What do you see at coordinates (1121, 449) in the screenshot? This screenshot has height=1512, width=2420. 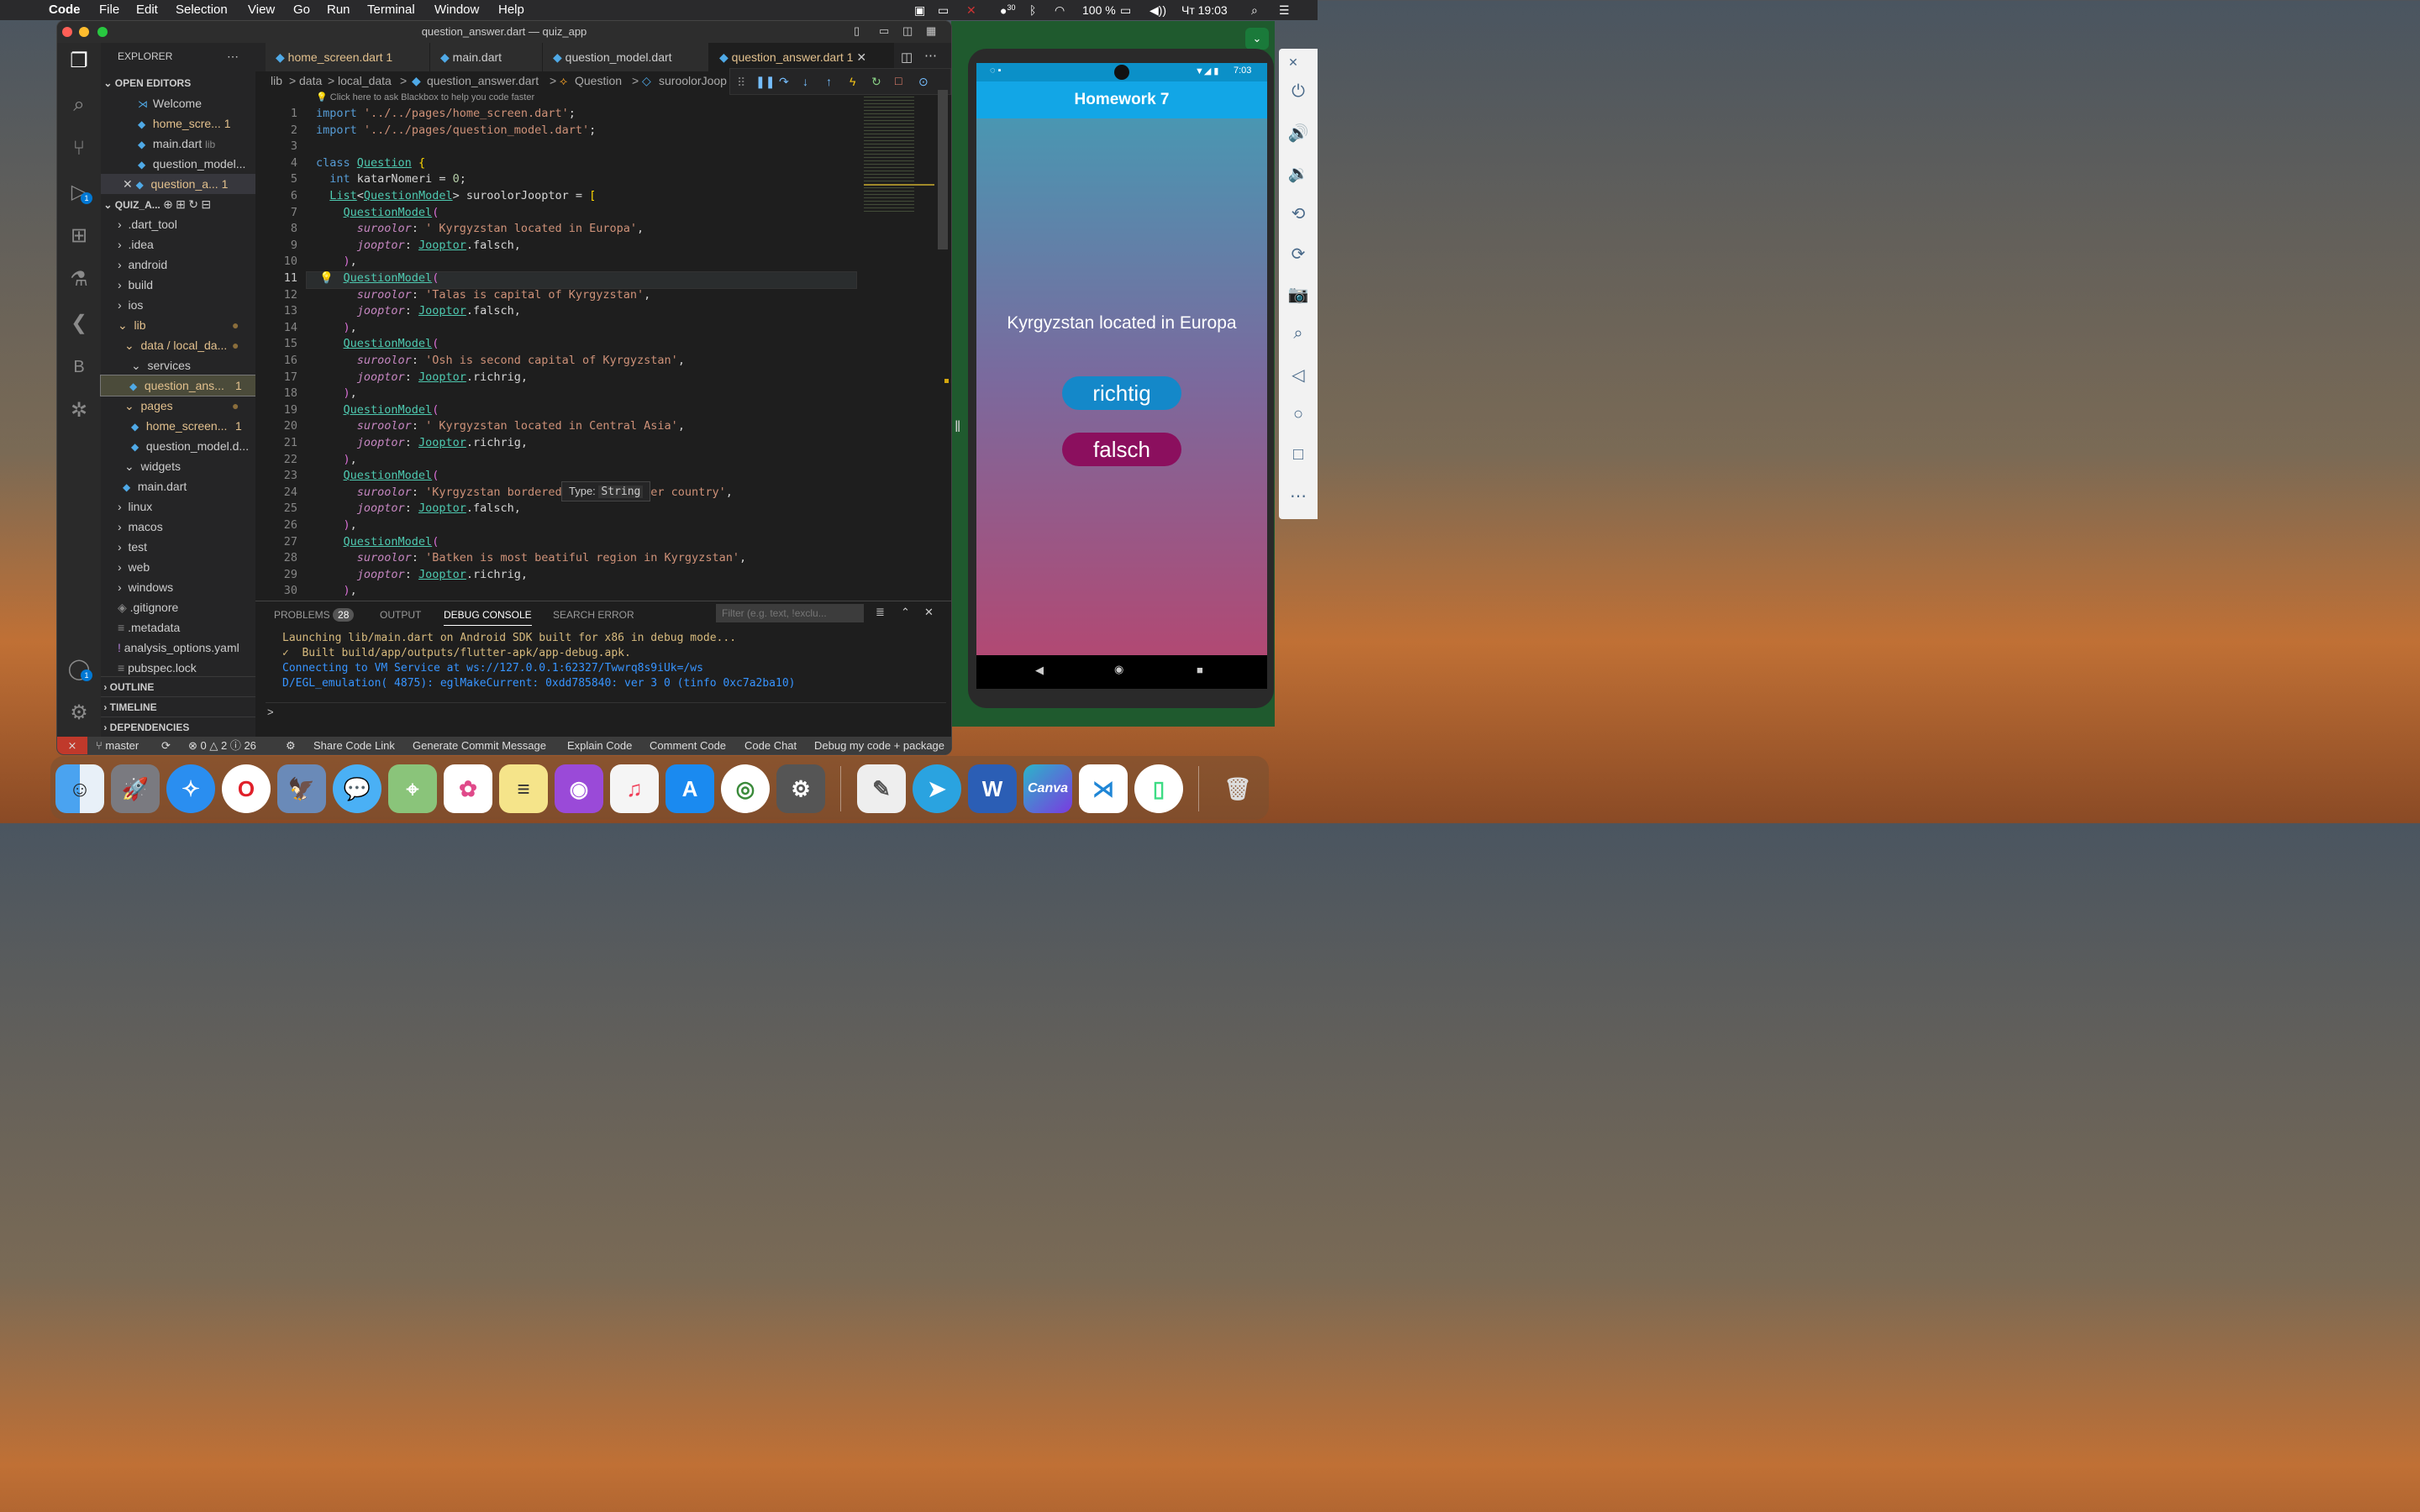 I see `falsch-button: falsch` at bounding box center [1121, 449].